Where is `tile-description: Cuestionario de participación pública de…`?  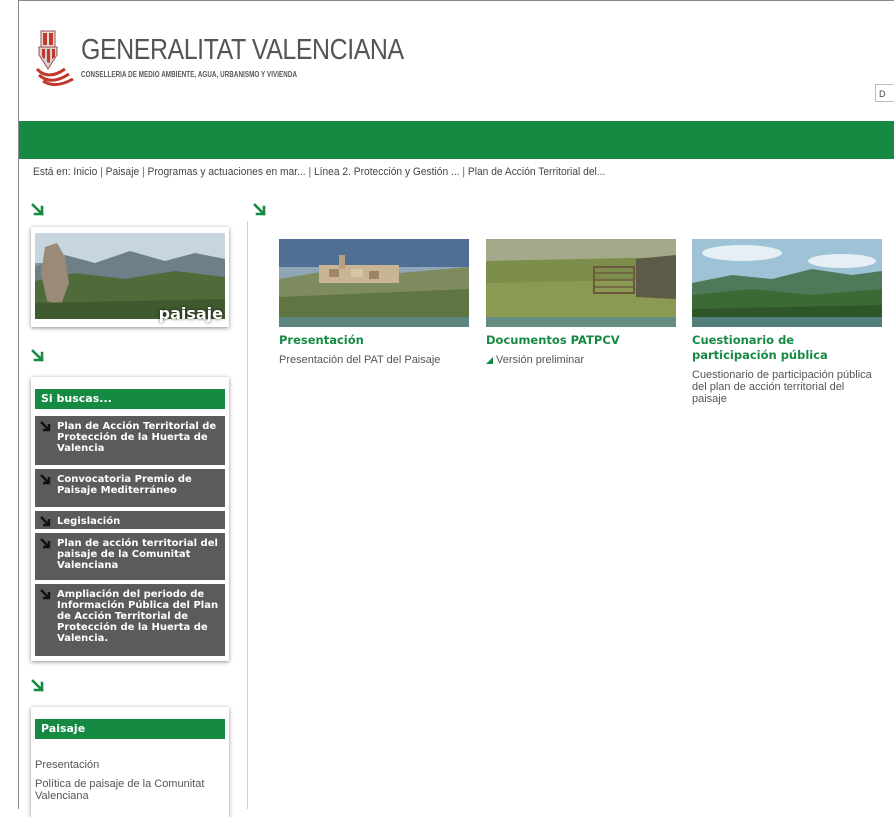 tile-description: Cuestionario de participación pública de… is located at coordinates (782, 387).